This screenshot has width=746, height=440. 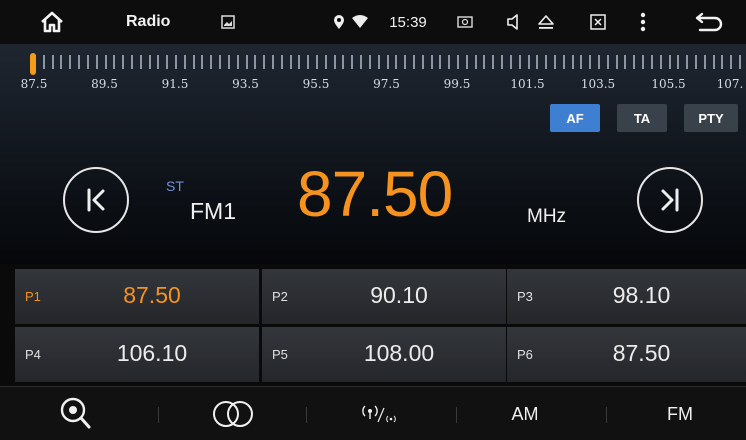 What do you see at coordinates (408, 22) in the screenshot?
I see `clock-time: 15:39` at bounding box center [408, 22].